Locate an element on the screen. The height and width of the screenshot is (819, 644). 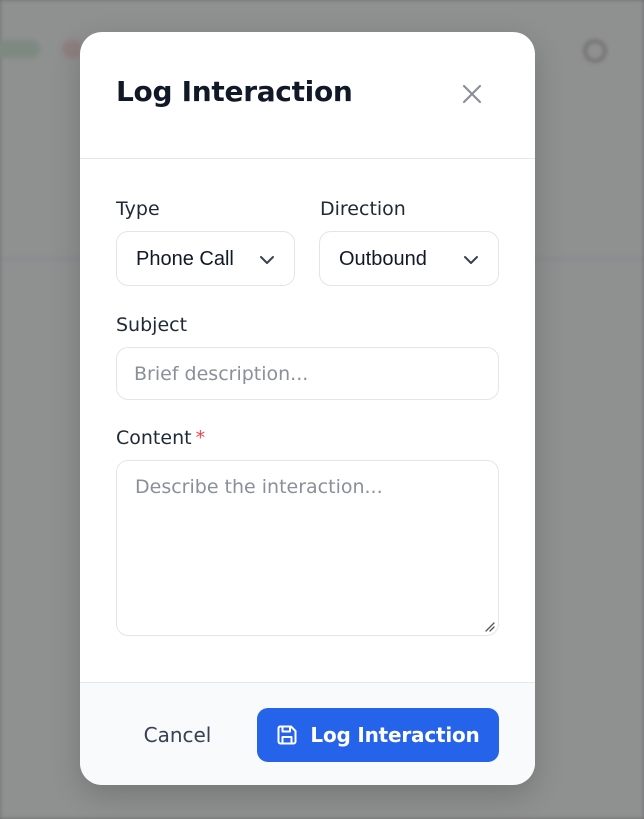
content-label: Content * is located at coordinates (160, 438).